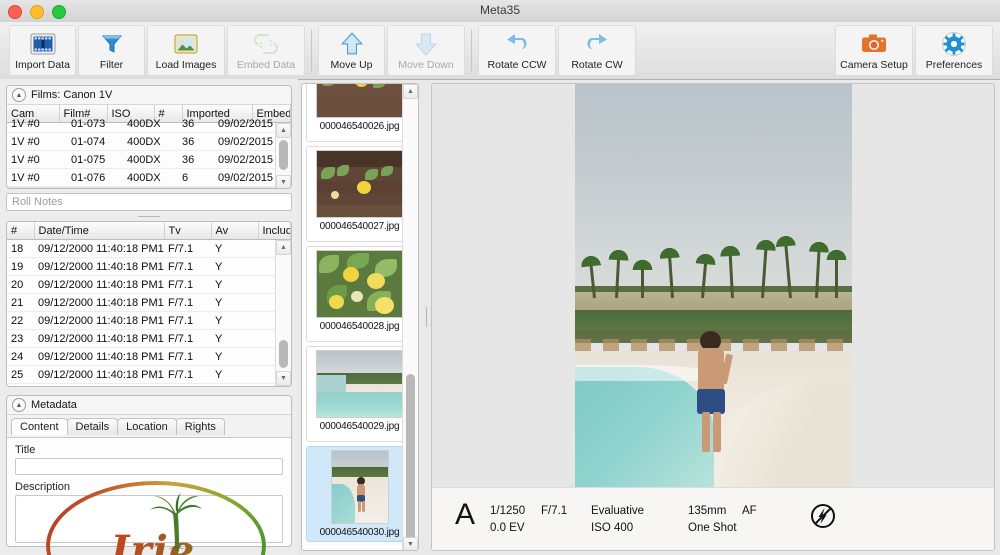  I want to click on description-field, so click(149, 519).